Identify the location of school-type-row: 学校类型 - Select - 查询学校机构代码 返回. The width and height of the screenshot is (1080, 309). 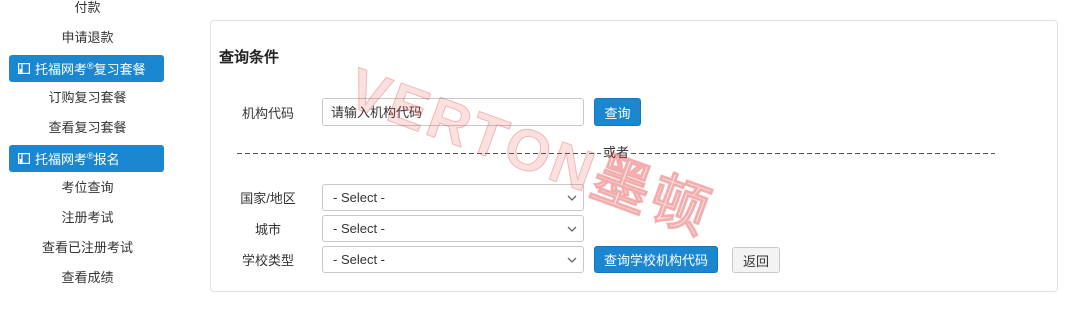
(634, 259).